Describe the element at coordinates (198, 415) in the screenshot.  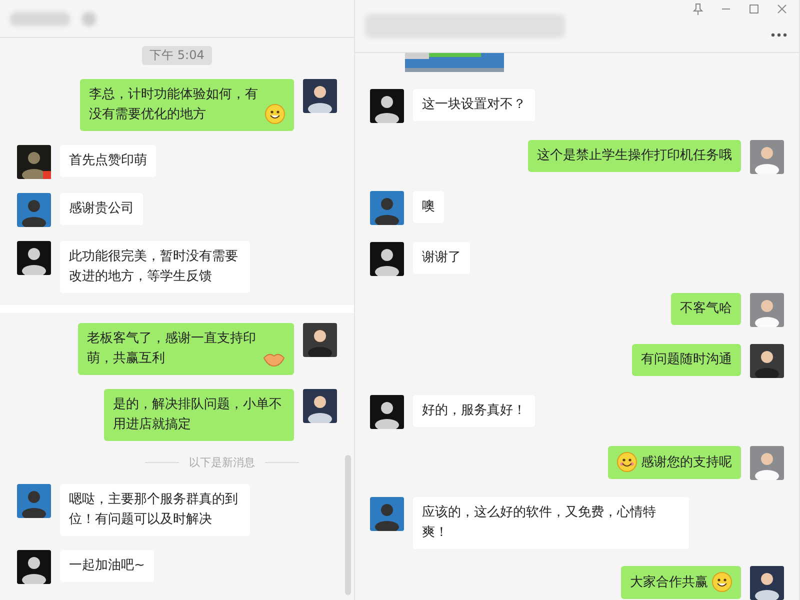
I see `message-text: 是的，解决排队问题，小单不用进店就搞定` at that location.